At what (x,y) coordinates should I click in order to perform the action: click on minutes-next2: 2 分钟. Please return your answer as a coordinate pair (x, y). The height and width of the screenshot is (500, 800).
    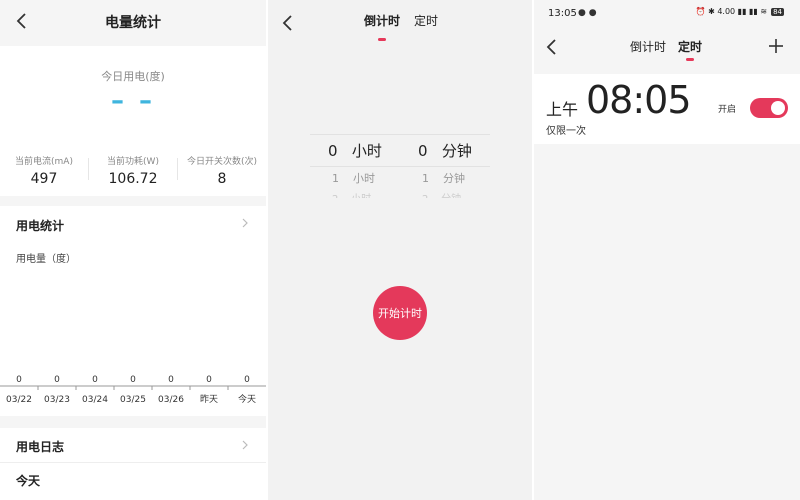
    Looking at the image, I should click on (441, 194).